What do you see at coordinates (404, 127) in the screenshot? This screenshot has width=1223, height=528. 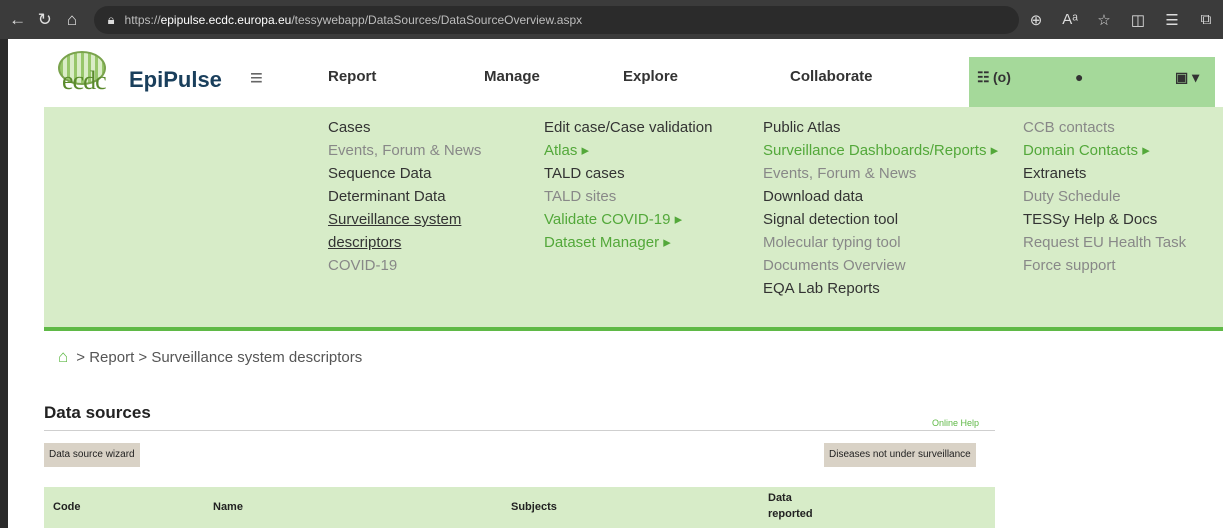 I see `menu-item-report: Cases` at bounding box center [404, 127].